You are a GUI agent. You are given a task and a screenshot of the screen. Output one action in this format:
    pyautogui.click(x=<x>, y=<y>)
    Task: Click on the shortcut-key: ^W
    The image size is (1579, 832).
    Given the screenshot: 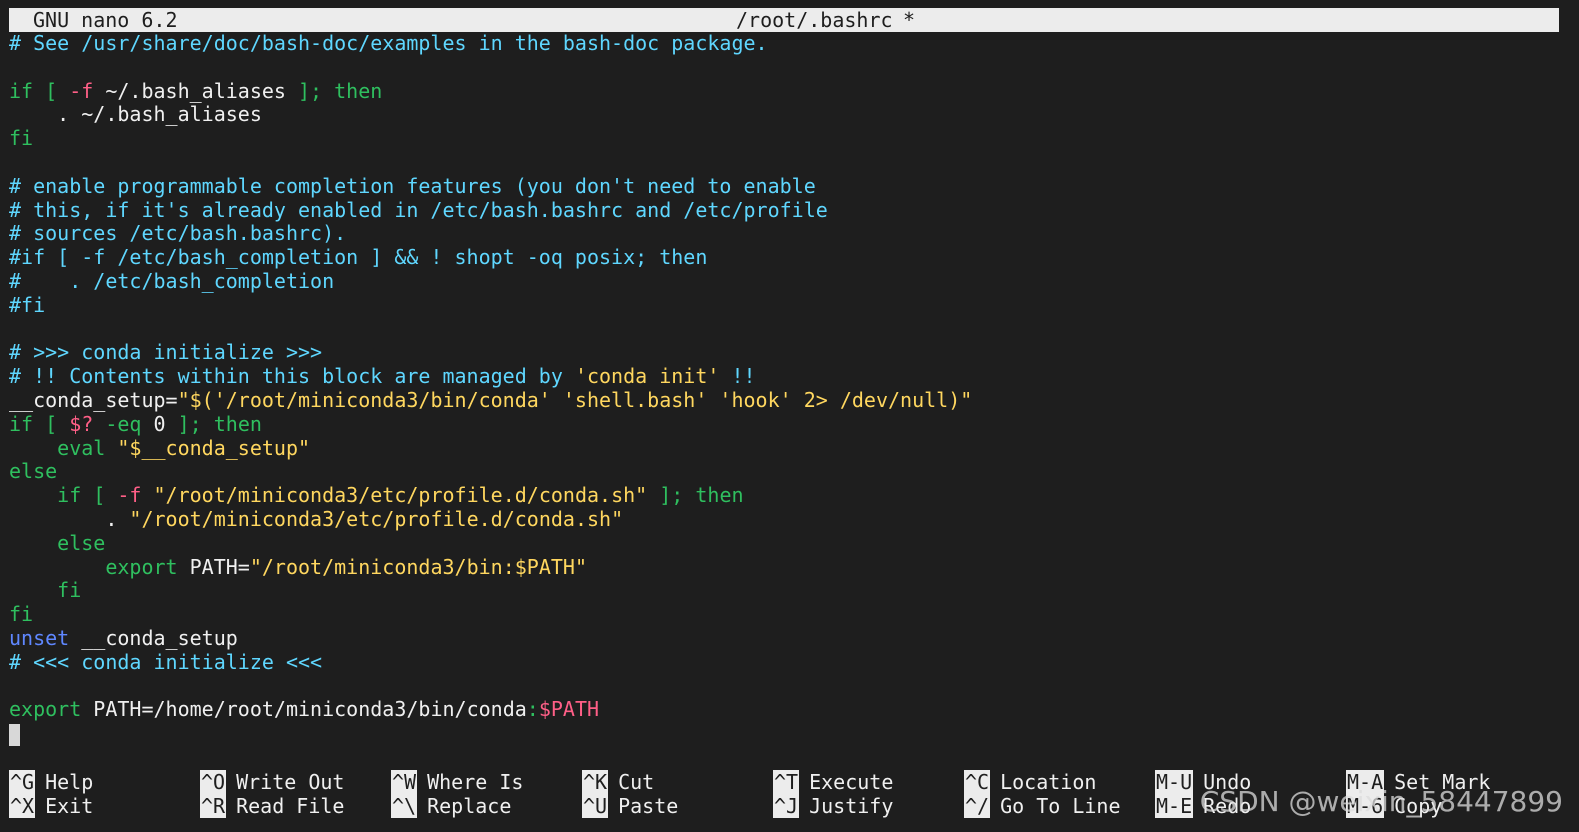 What is the action you would take?
    pyautogui.click(x=404, y=782)
    